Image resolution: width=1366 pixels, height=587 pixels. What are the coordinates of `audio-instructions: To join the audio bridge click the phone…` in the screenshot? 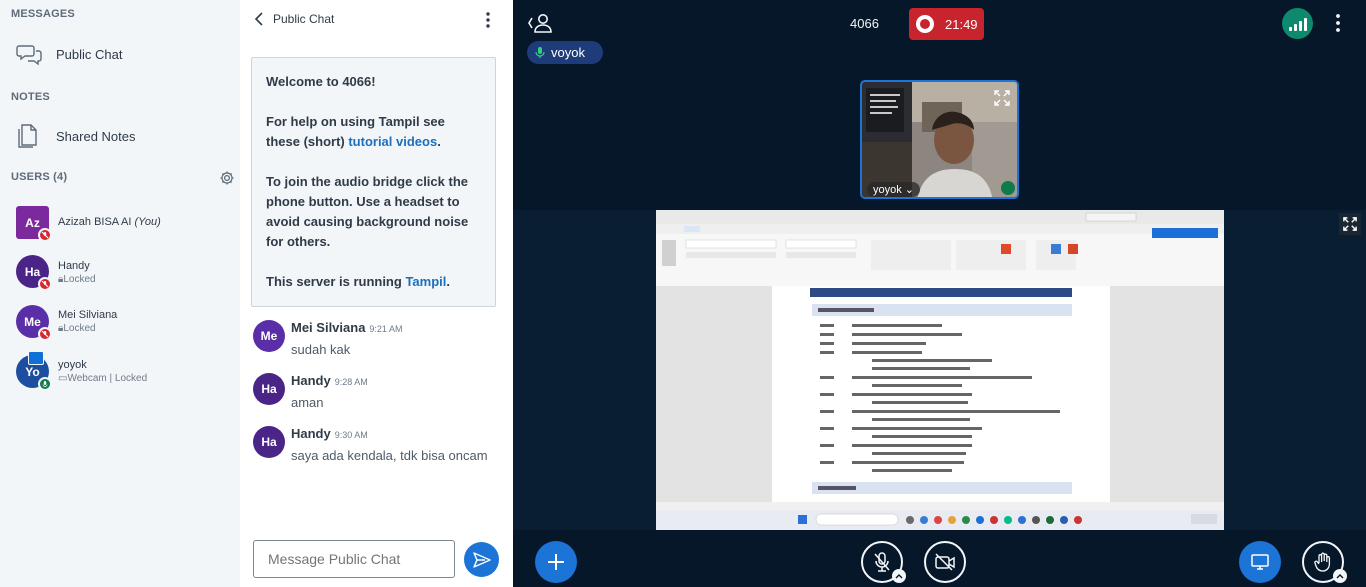 It's located at (367, 211).